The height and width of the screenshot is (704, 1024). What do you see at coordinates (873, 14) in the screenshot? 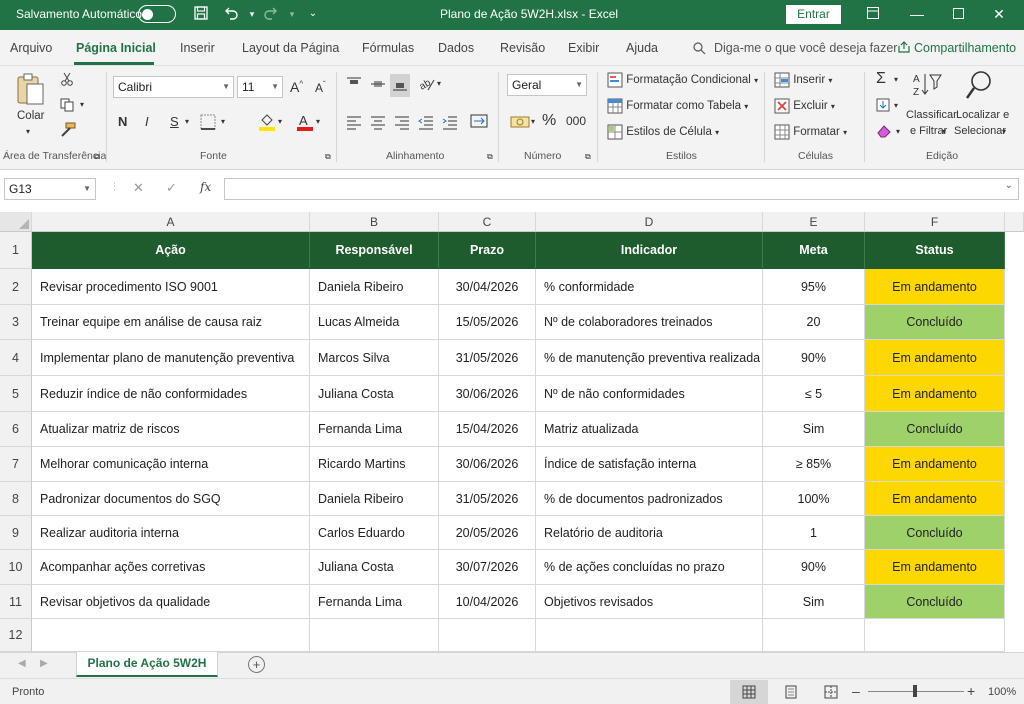
I see `ribbon-display-icon` at bounding box center [873, 14].